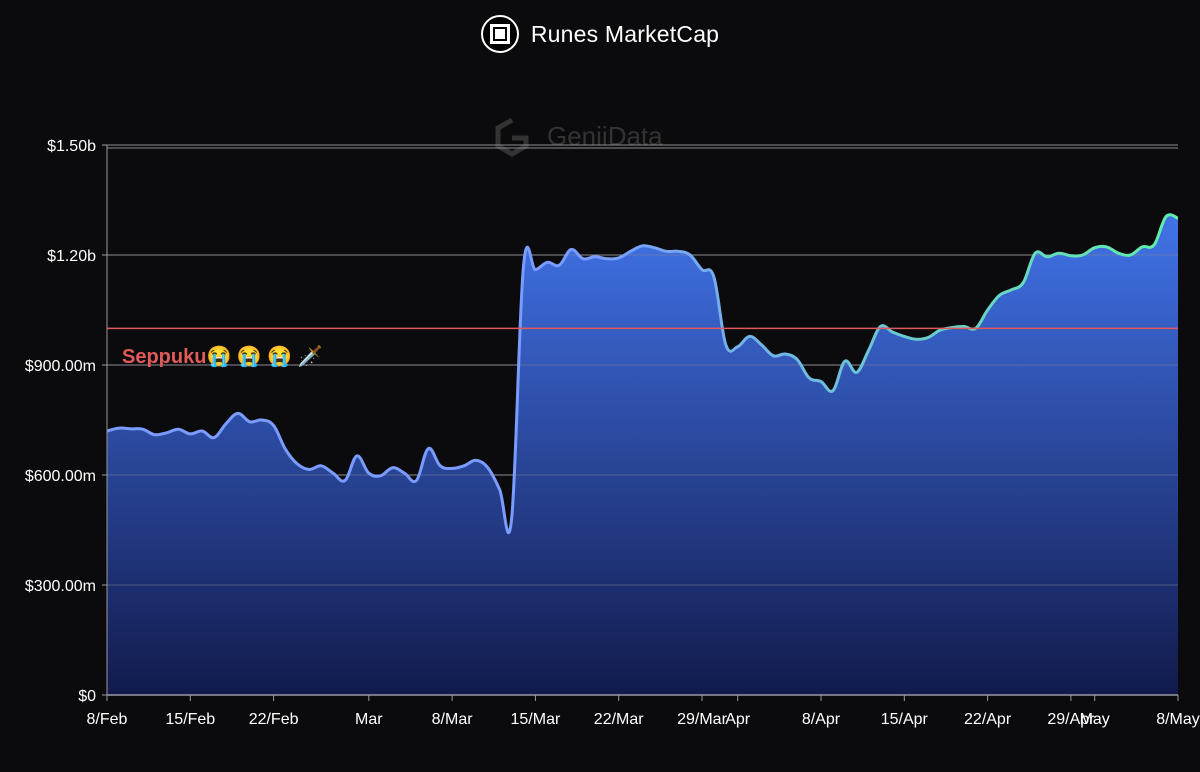 This screenshot has width=1200, height=772. What do you see at coordinates (619, 719) in the screenshot?
I see `x-tick-label: 22/Mar` at bounding box center [619, 719].